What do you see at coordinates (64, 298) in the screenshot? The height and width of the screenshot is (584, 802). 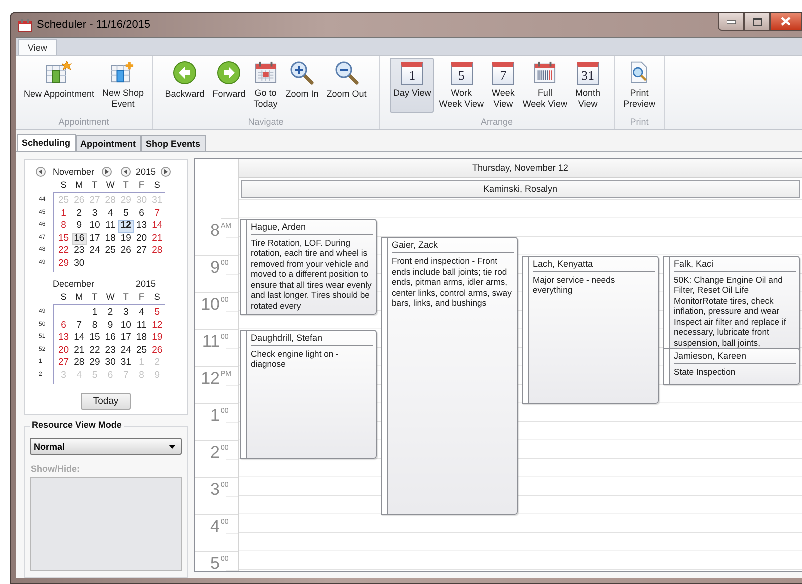 I see `weekday-label: S` at bounding box center [64, 298].